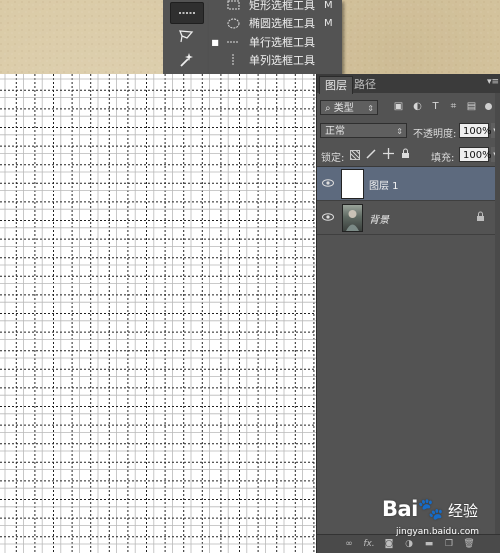  Describe the element at coordinates (355, 155) in the screenshot. I see `lock-transparent-icon` at that location.